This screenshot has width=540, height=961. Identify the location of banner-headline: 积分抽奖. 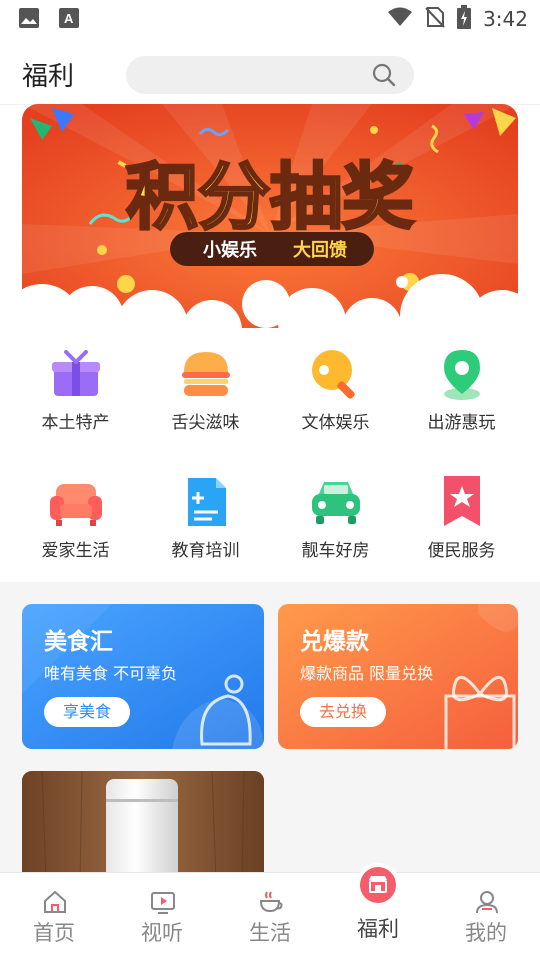
(270, 197).